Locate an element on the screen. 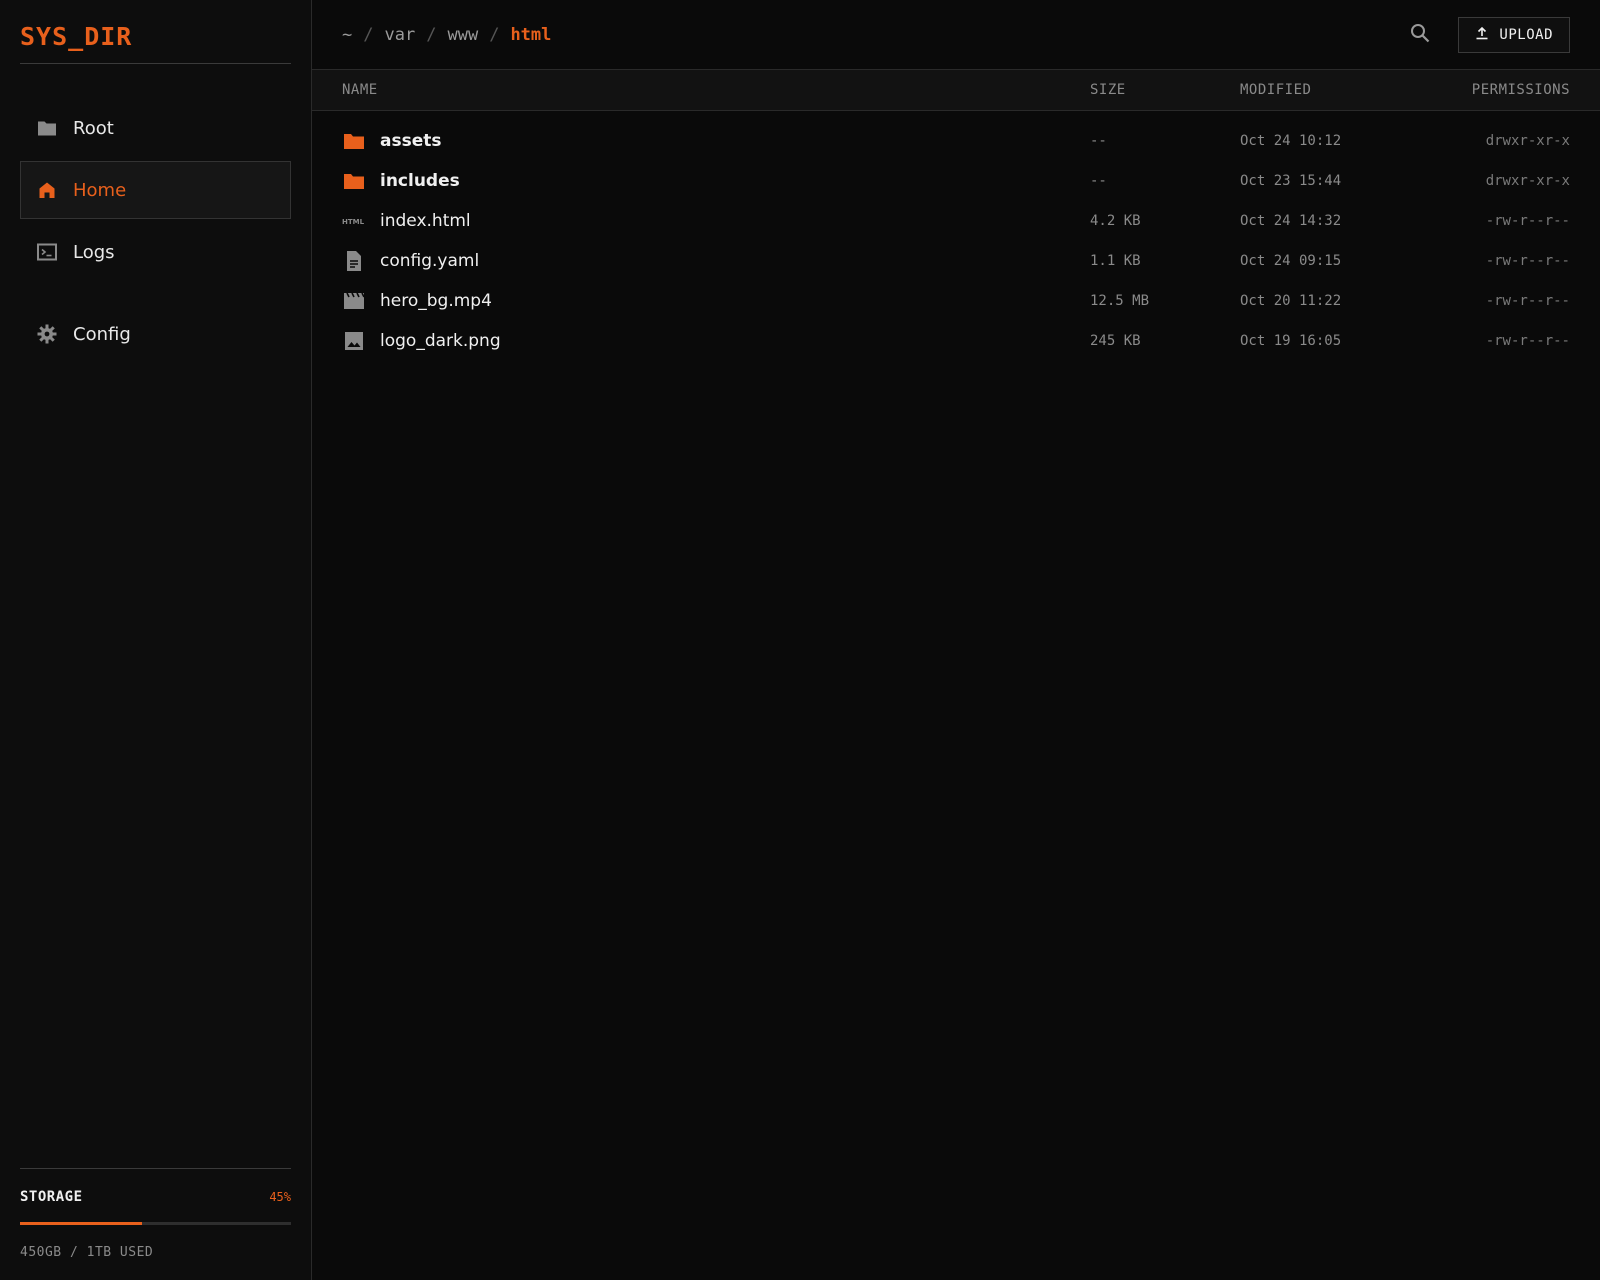 The width and height of the screenshot is (1600, 1280). file-modified: Oct 24 09:15 is located at coordinates (1291, 261).